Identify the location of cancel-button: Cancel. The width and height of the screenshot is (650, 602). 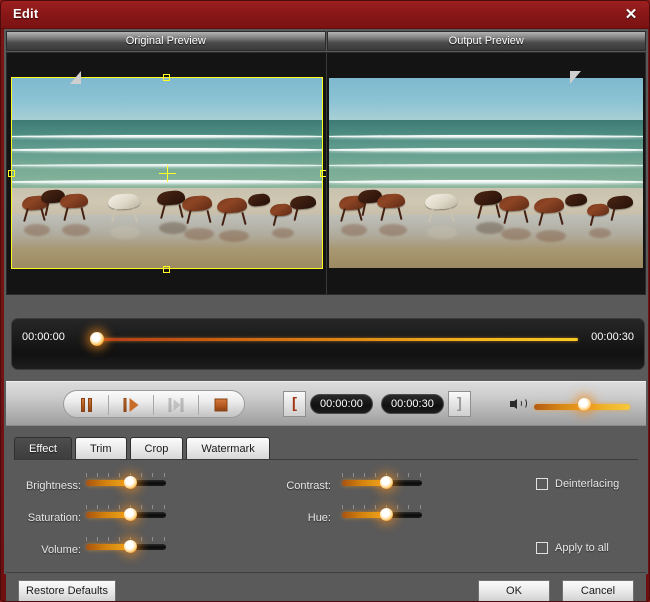
(598, 590).